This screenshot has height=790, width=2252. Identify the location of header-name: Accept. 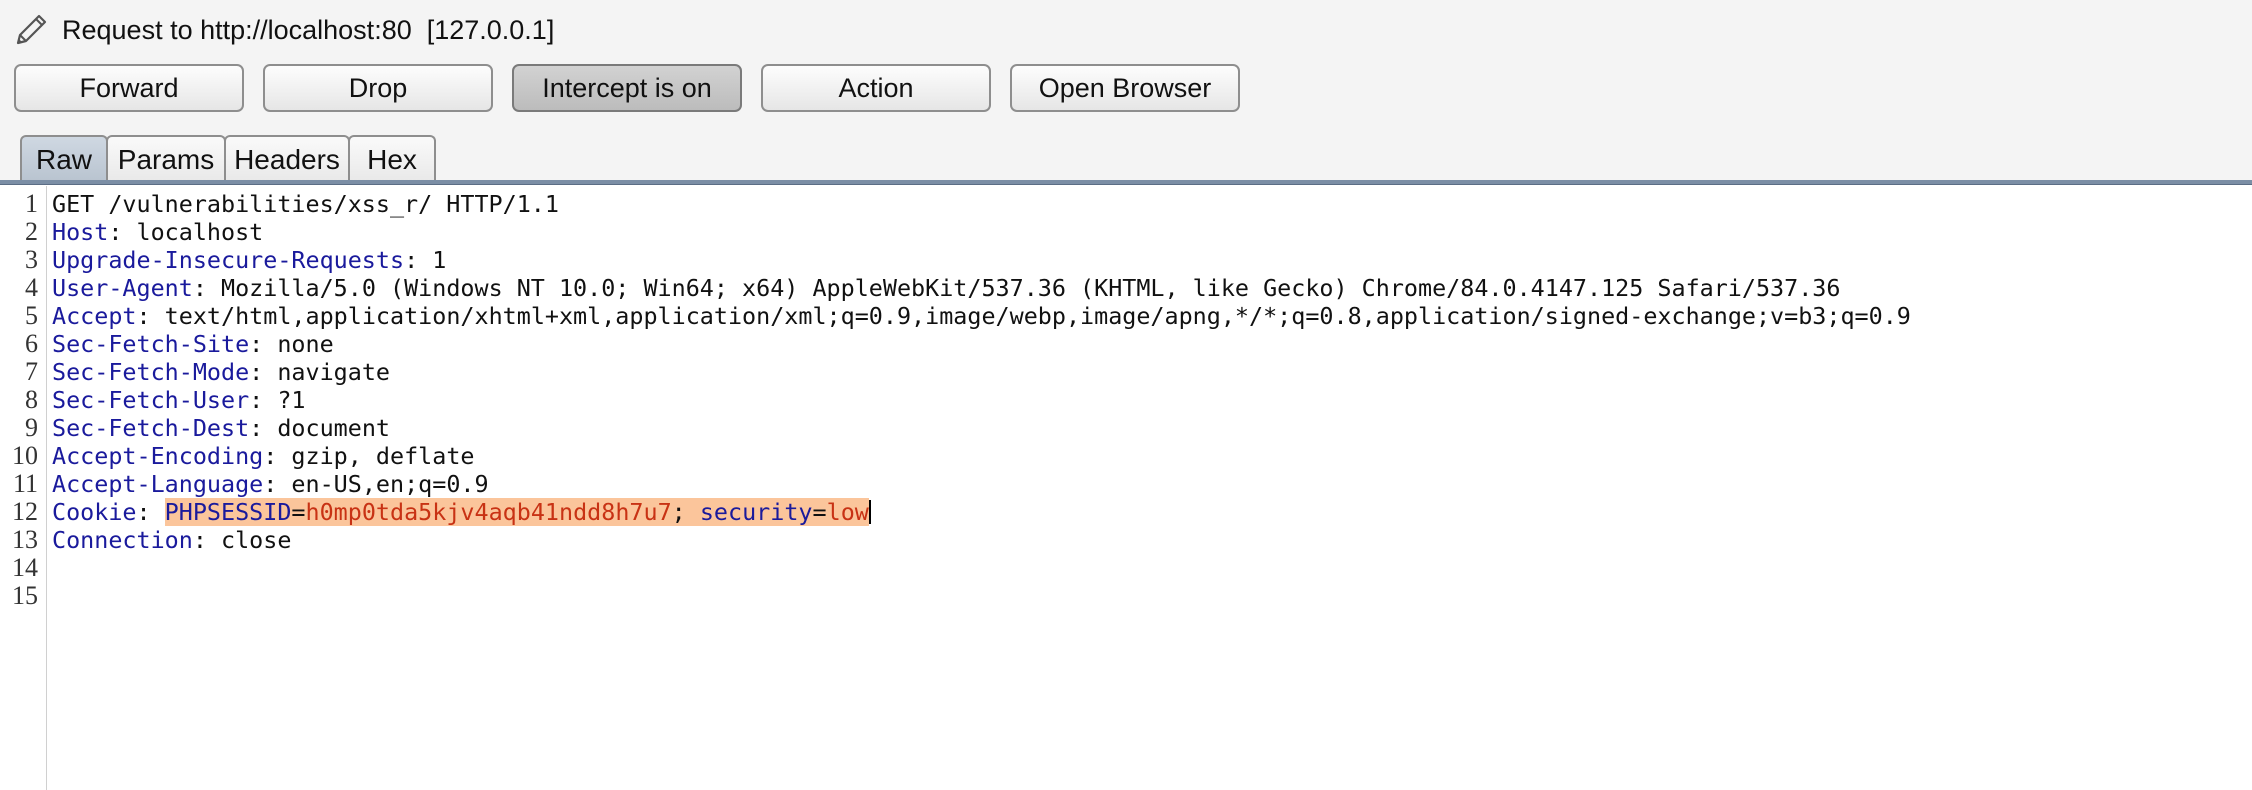
(94, 316).